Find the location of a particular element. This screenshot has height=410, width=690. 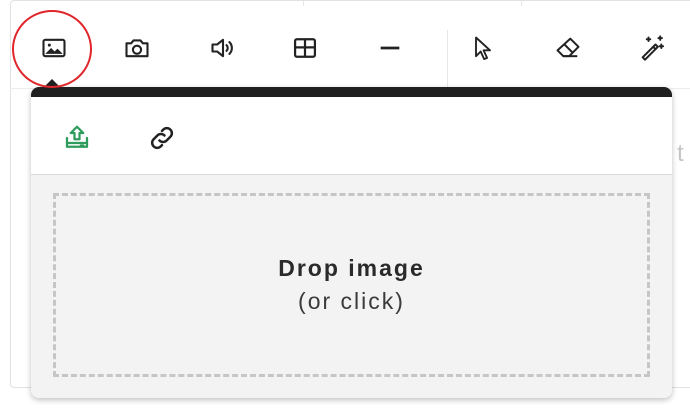

camera-icon is located at coordinates (137, 48).